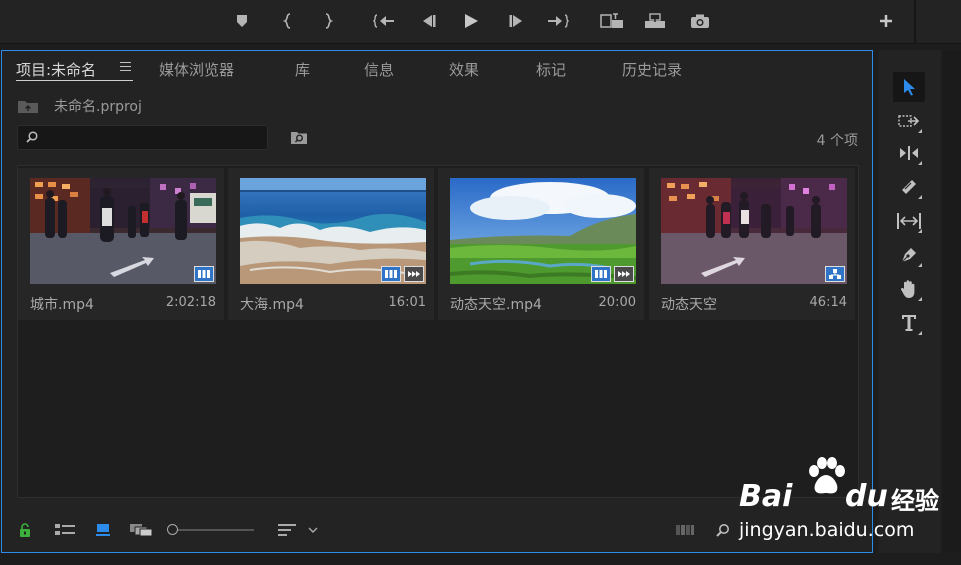 This screenshot has height=565, width=961. Describe the element at coordinates (121, 244) in the screenshot. I see `media-item: 城市.mp4 2:02:18` at that location.